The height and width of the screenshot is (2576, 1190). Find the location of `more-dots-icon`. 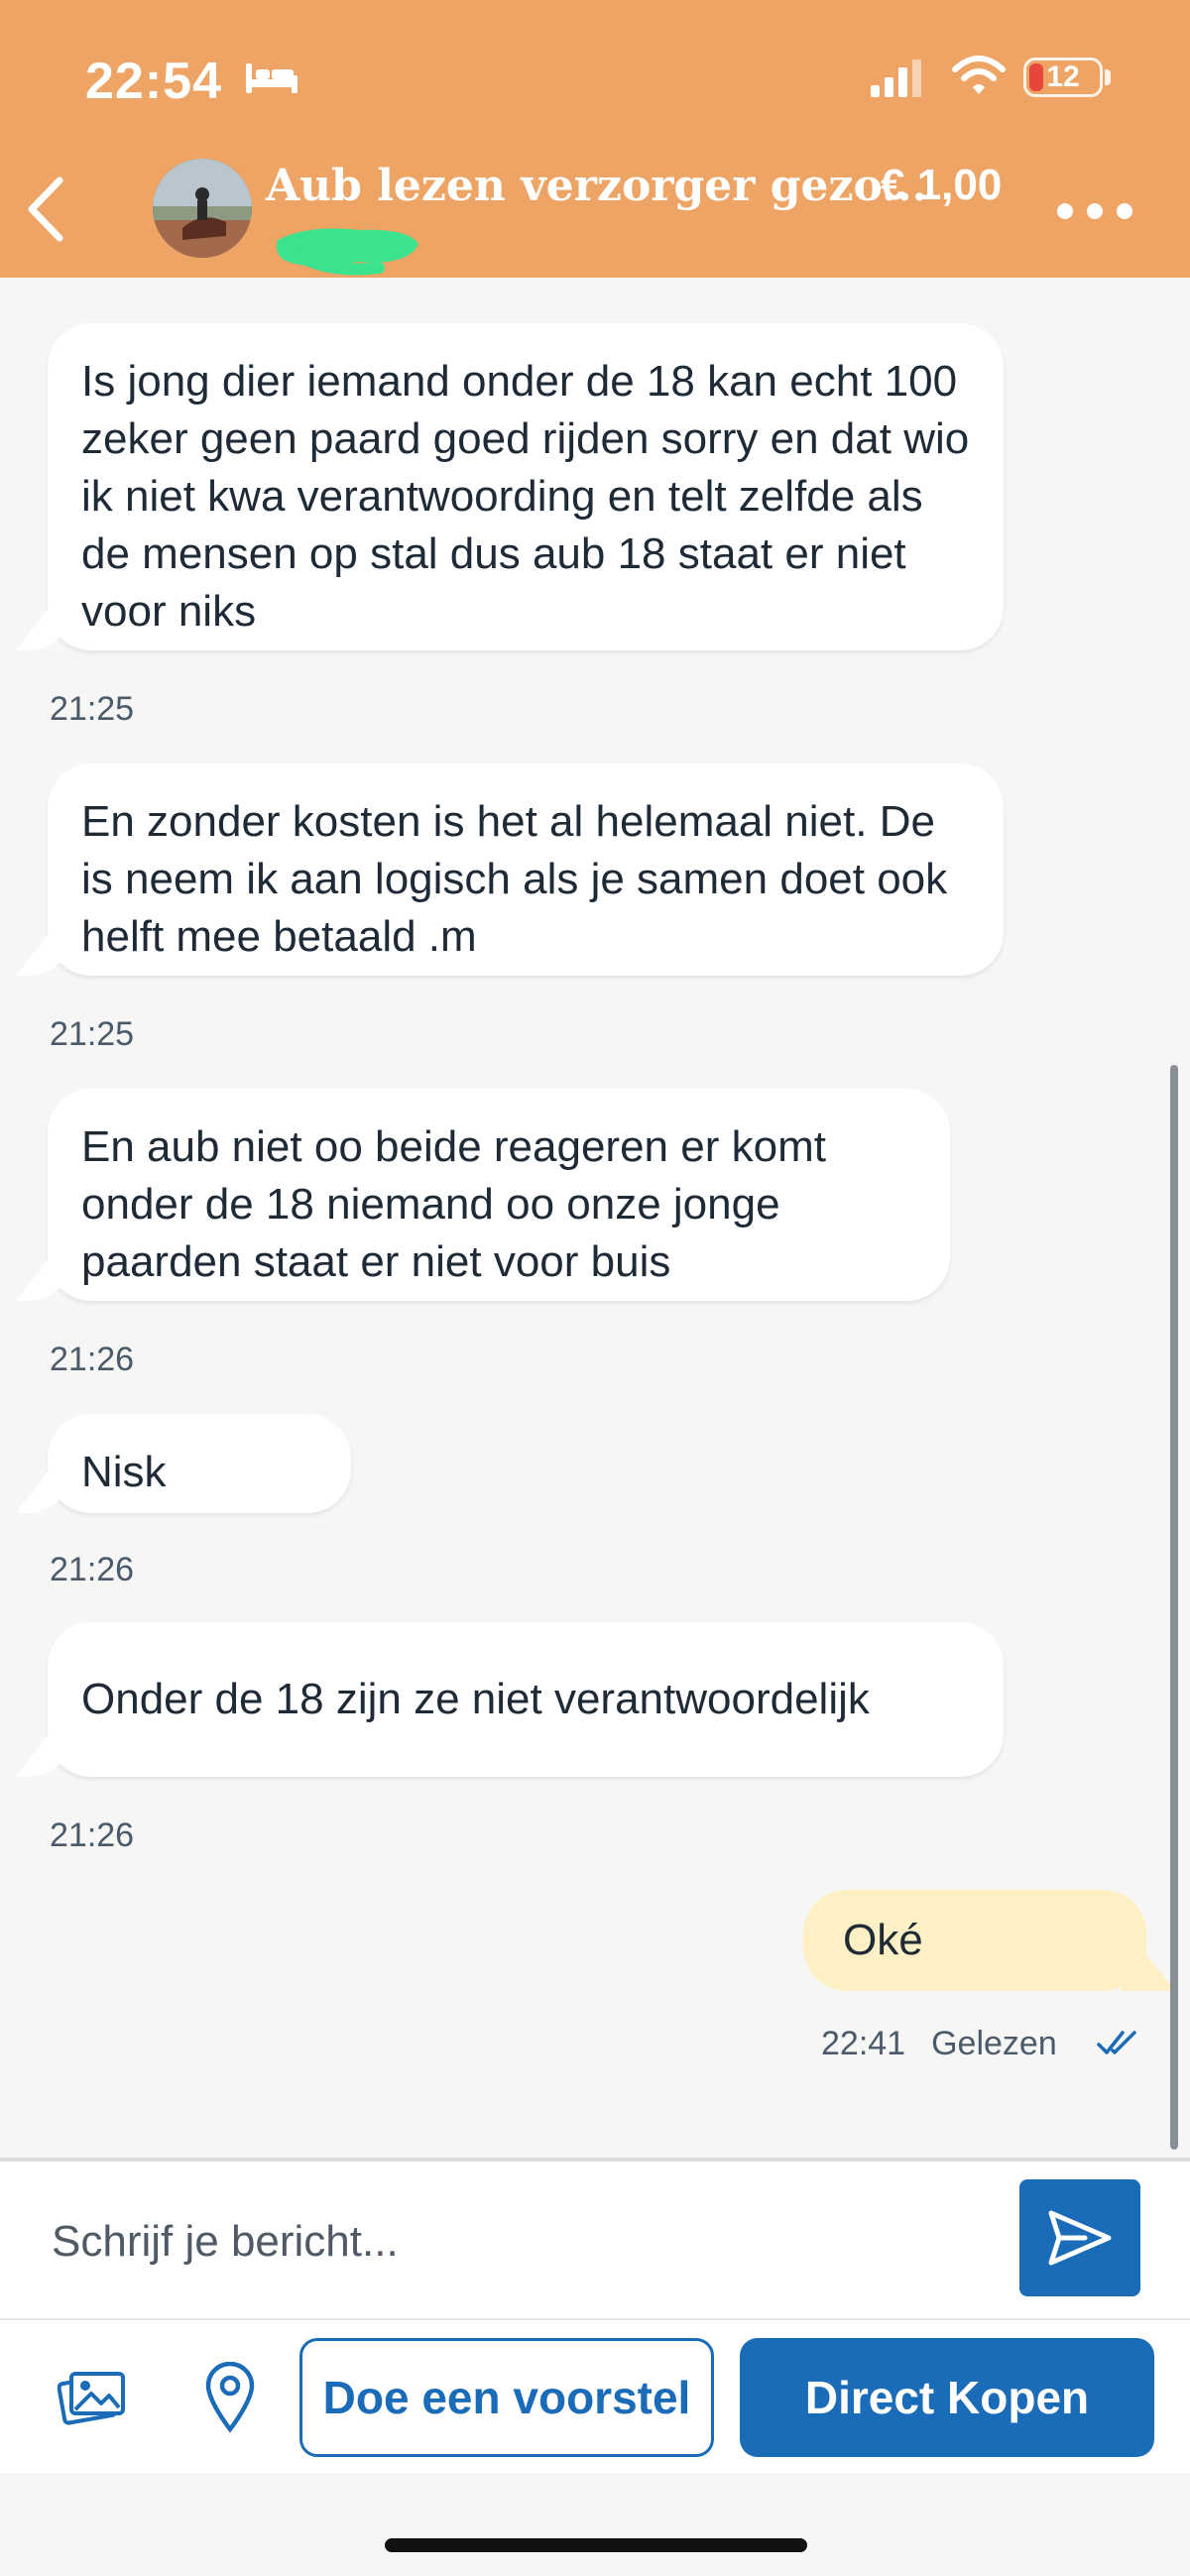

more-dots-icon is located at coordinates (1094, 211).